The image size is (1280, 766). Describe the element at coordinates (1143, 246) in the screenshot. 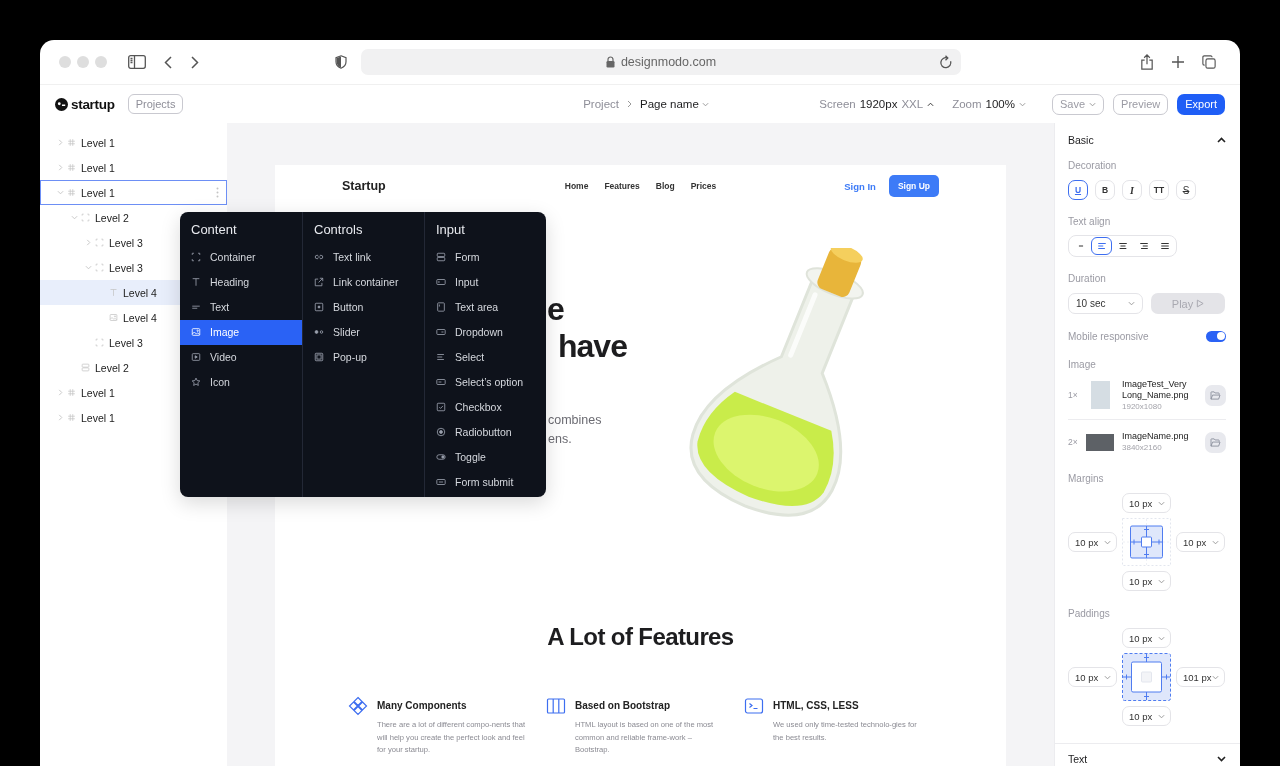

I see `align-right-icon` at that location.